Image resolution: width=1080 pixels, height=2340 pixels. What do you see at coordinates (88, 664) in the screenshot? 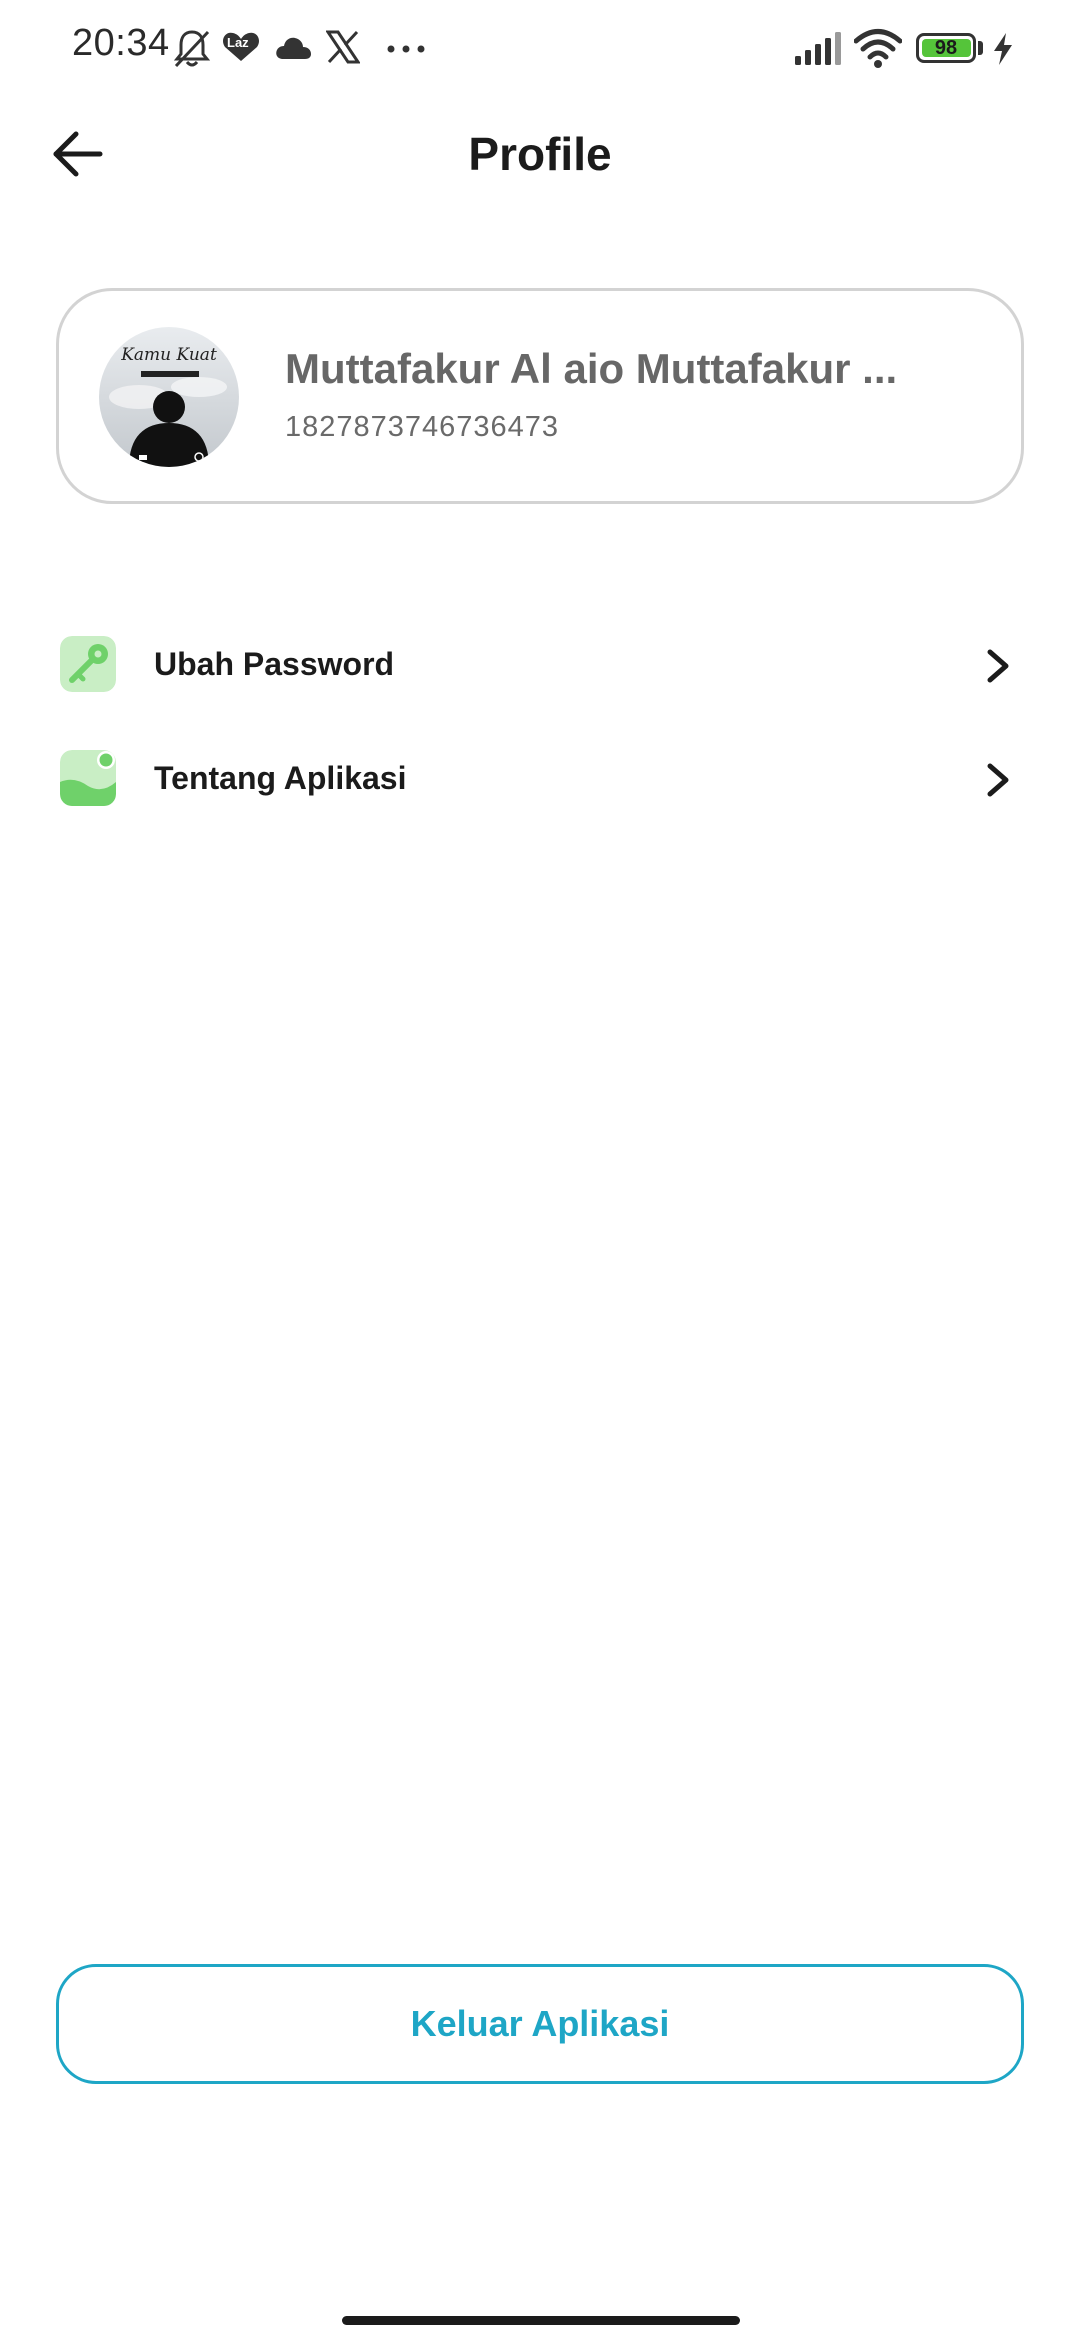
I see `key-icon` at bounding box center [88, 664].